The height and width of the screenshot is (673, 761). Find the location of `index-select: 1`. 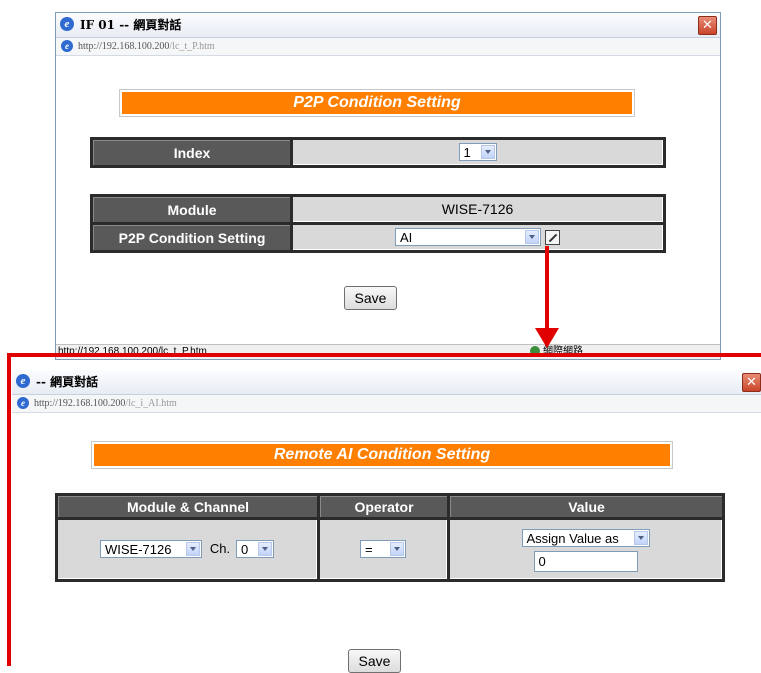

index-select: 1 is located at coordinates (477, 152).